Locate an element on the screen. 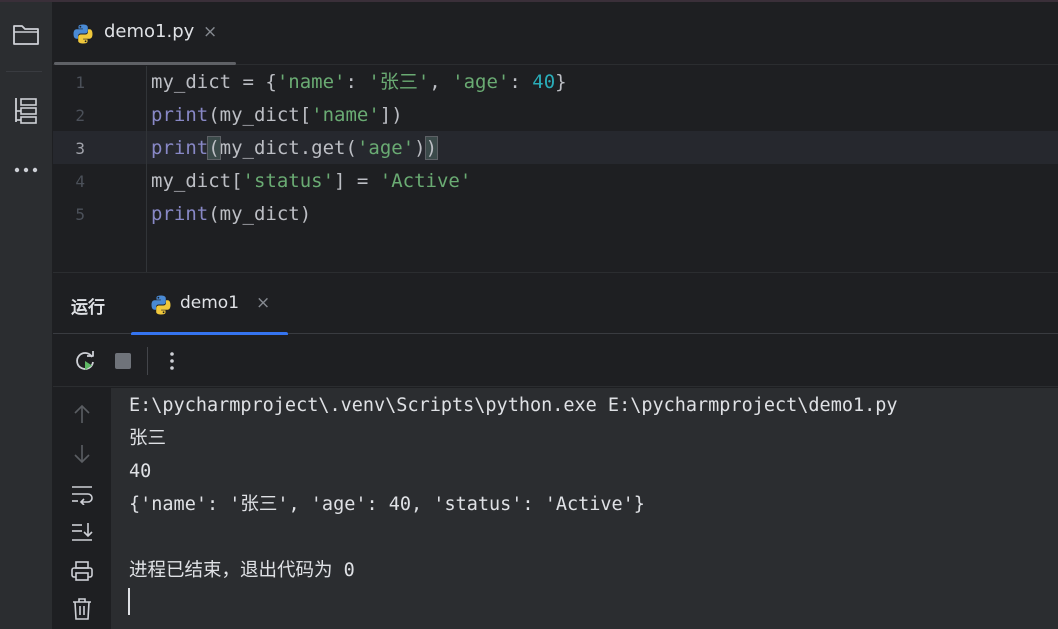 This screenshot has width=1058, height=629. run-tool-window-header: 运行 demo1 × is located at coordinates (555, 304).